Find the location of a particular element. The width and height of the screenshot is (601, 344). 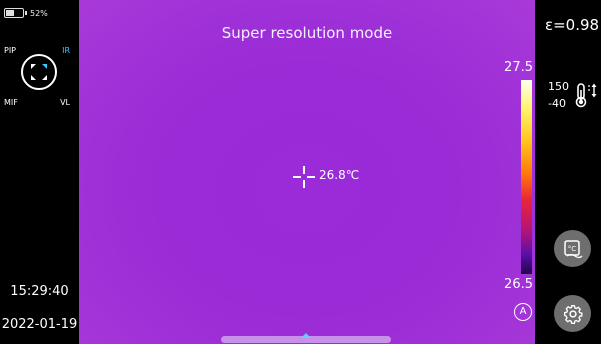

battery-tip is located at coordinates (26, 13).